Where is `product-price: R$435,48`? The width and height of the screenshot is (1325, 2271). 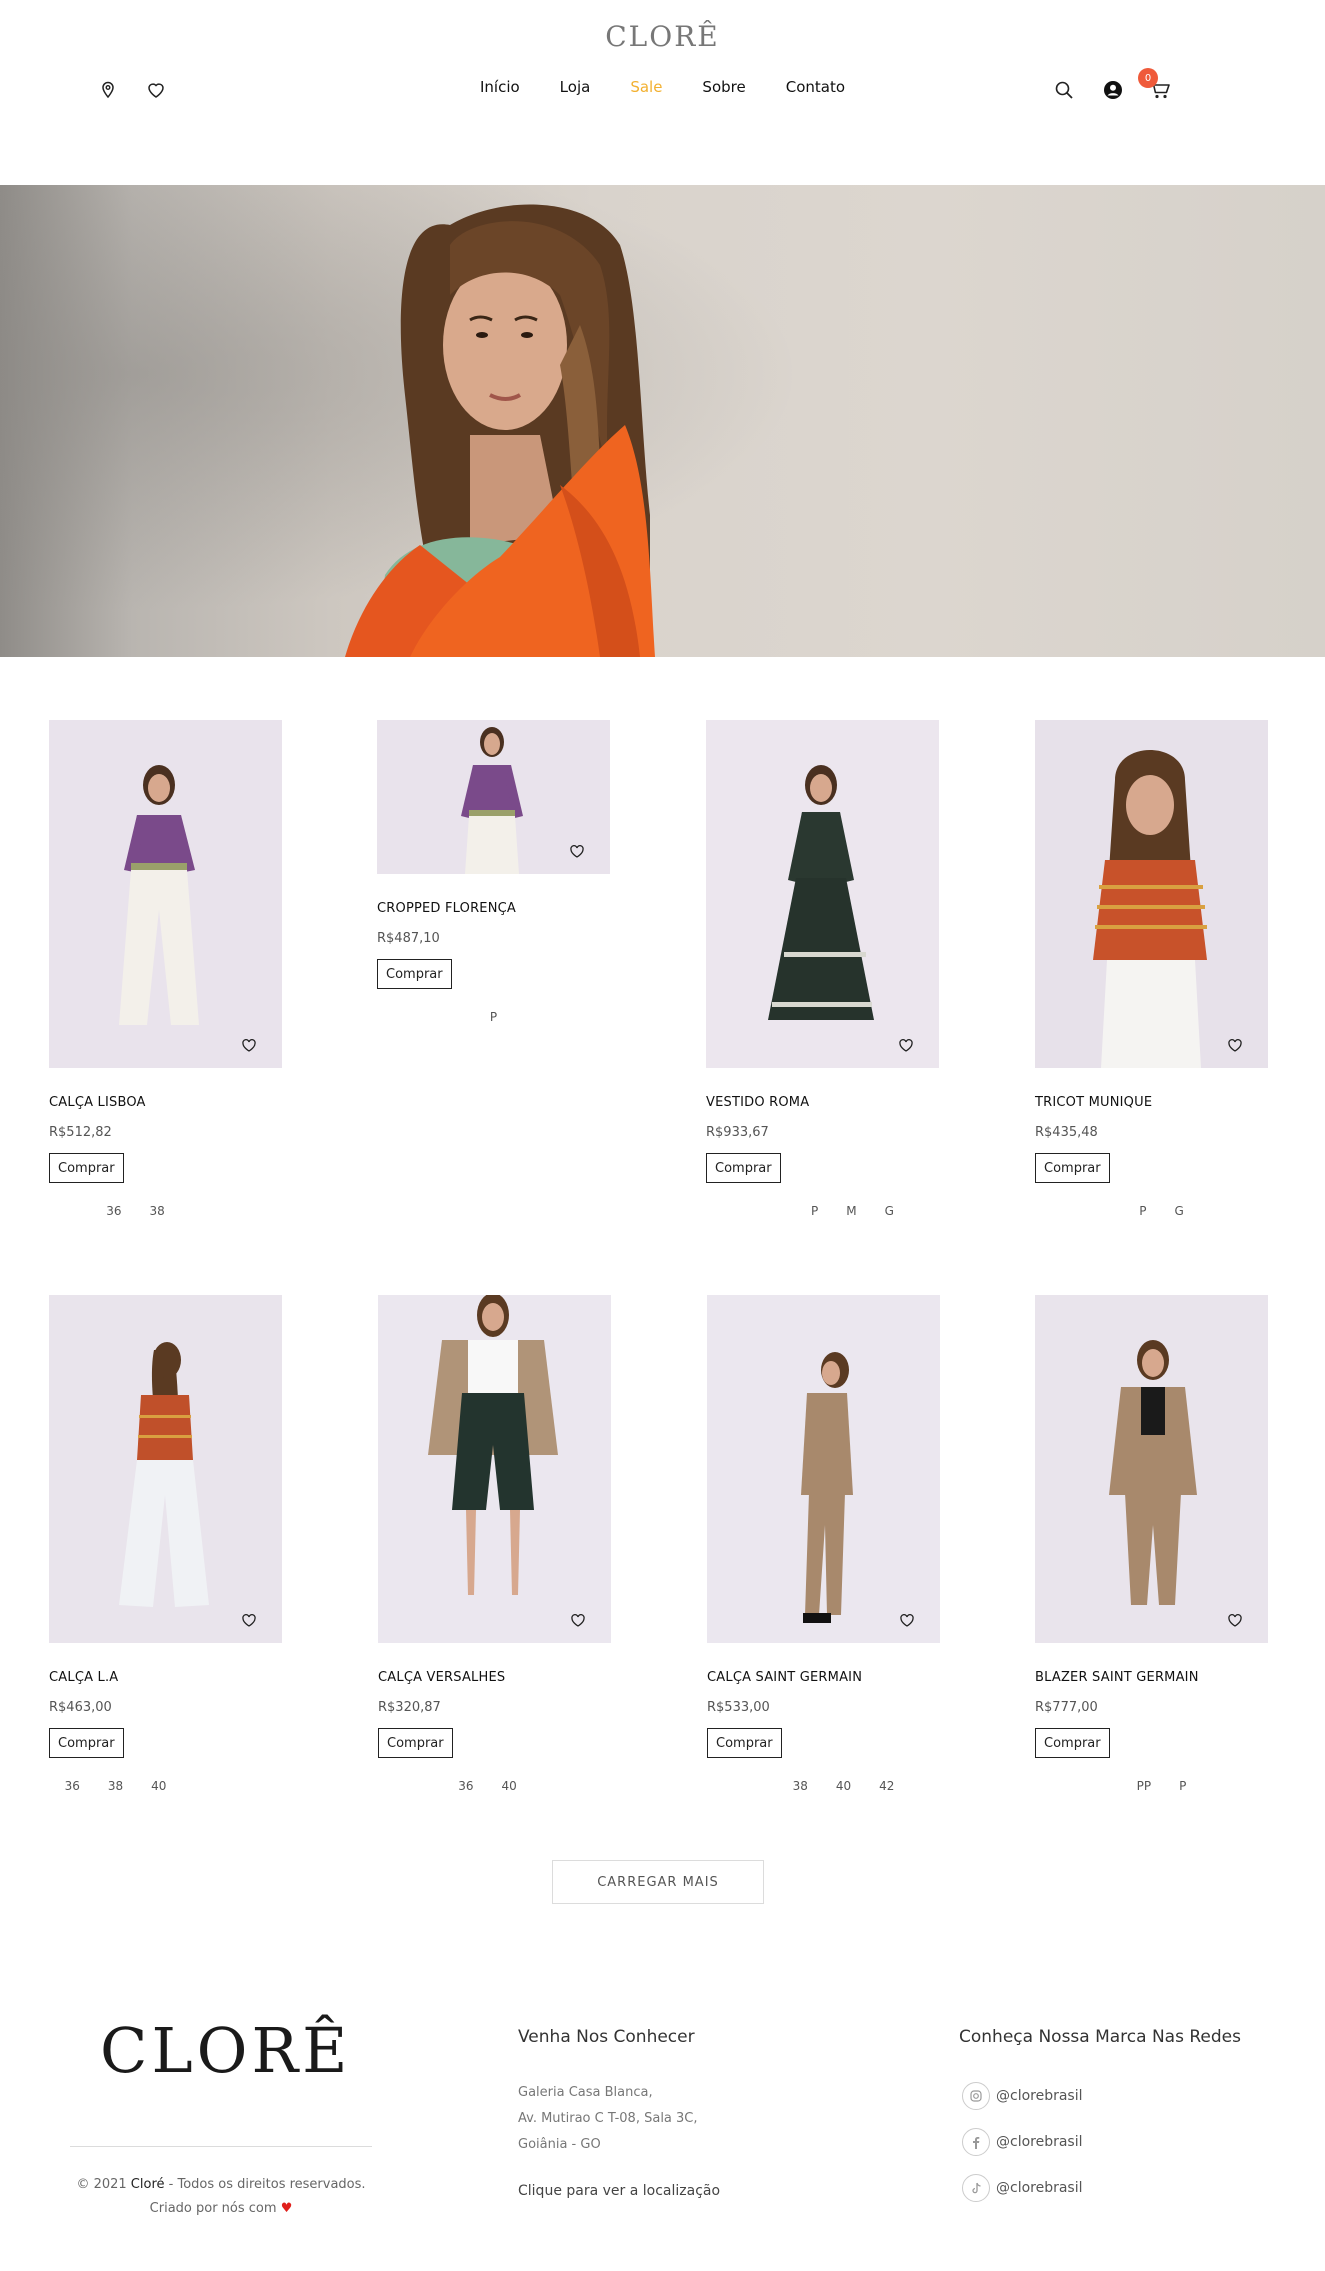 product-price: R$435,48 is located at coordinates (1066, 1132).